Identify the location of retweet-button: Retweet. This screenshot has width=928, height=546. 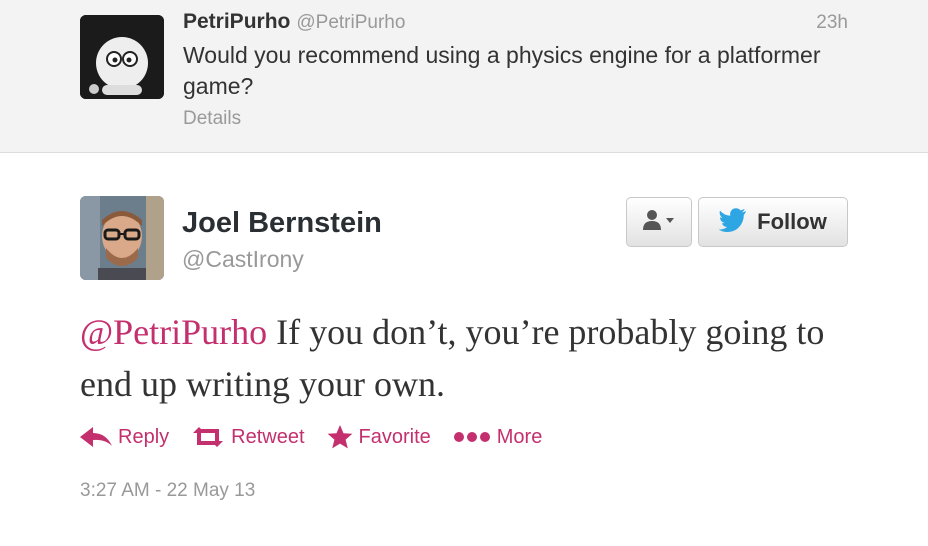
(248, 437).